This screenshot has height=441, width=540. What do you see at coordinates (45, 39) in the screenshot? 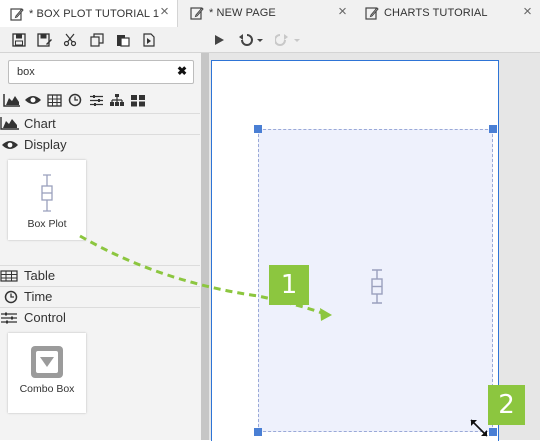
I see `save-as-icon` at bounding box center [45, 39].